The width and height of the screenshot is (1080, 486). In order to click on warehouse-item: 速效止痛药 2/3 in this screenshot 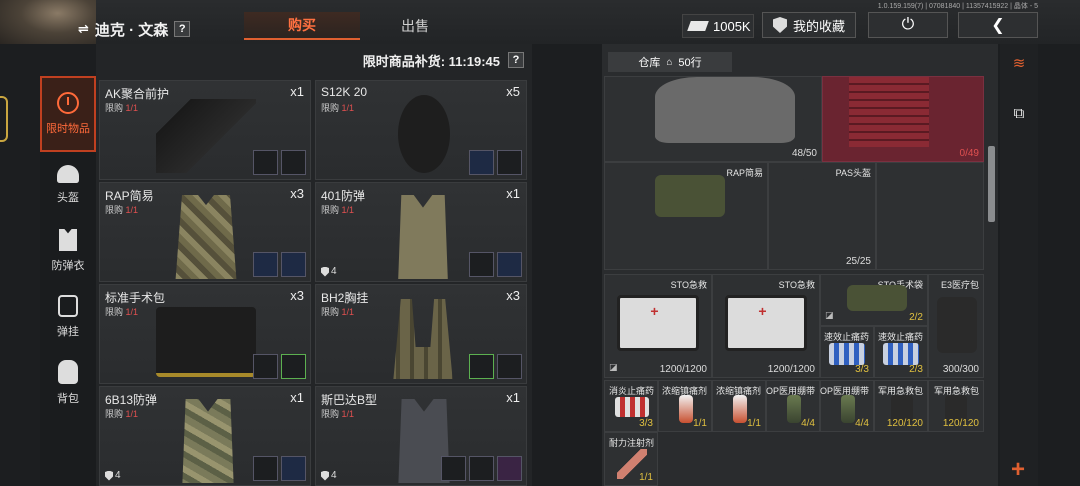, I will do `click(901, 352)`.